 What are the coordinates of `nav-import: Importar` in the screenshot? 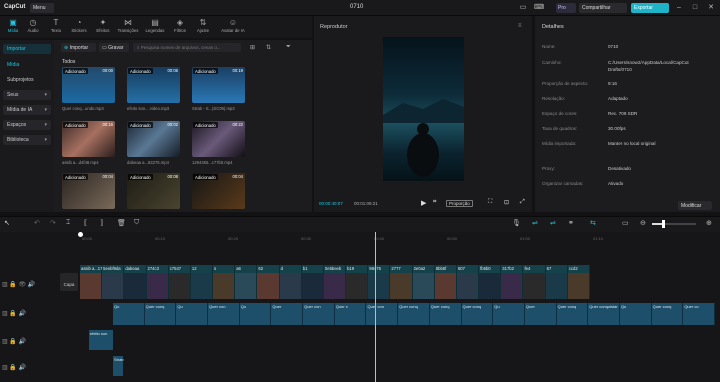 It's located at (27, 49).